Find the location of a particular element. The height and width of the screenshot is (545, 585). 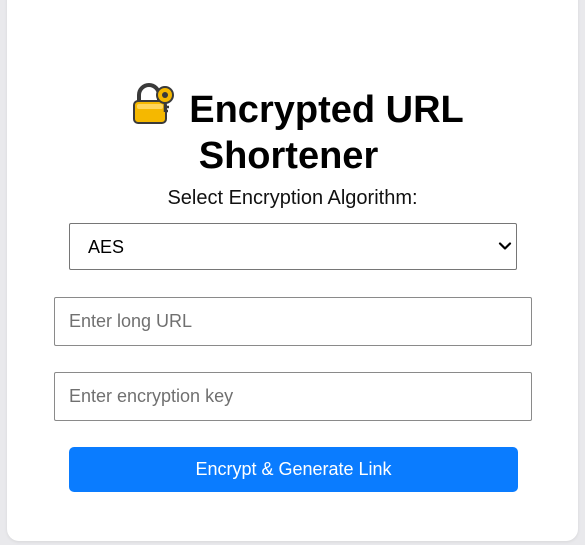

algorithm-label: Select Encryption Algorithm: is located at coordinates (292, 198).